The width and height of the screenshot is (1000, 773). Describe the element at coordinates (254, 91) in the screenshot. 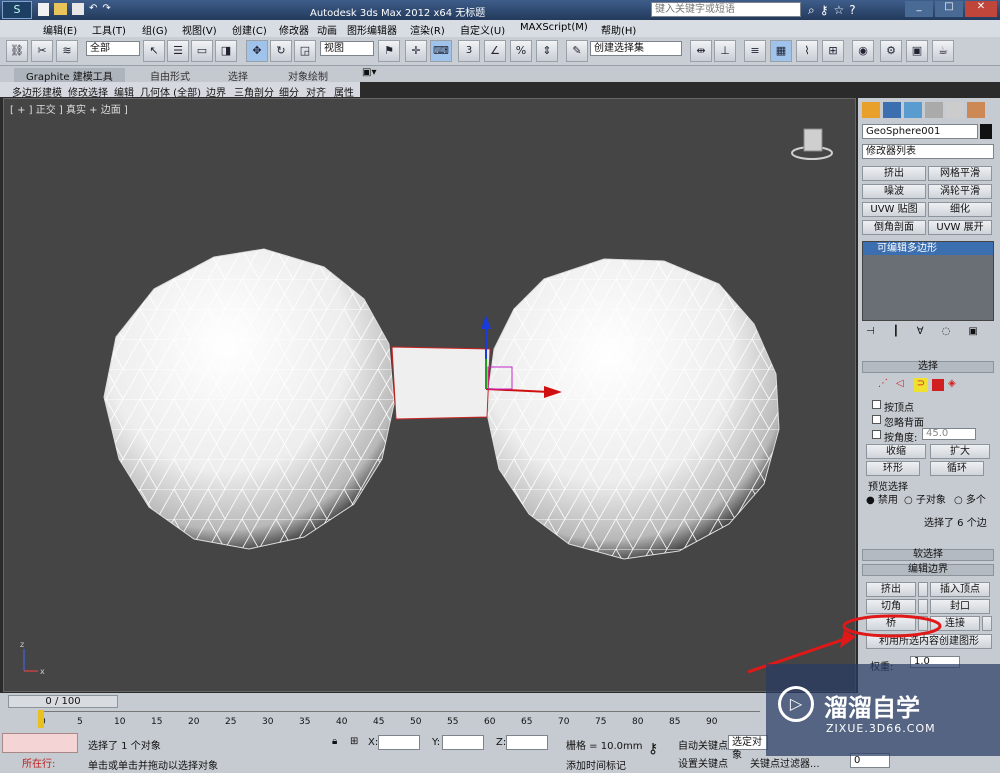

I see `subtab-triangulate: 三角剖分` at that location.